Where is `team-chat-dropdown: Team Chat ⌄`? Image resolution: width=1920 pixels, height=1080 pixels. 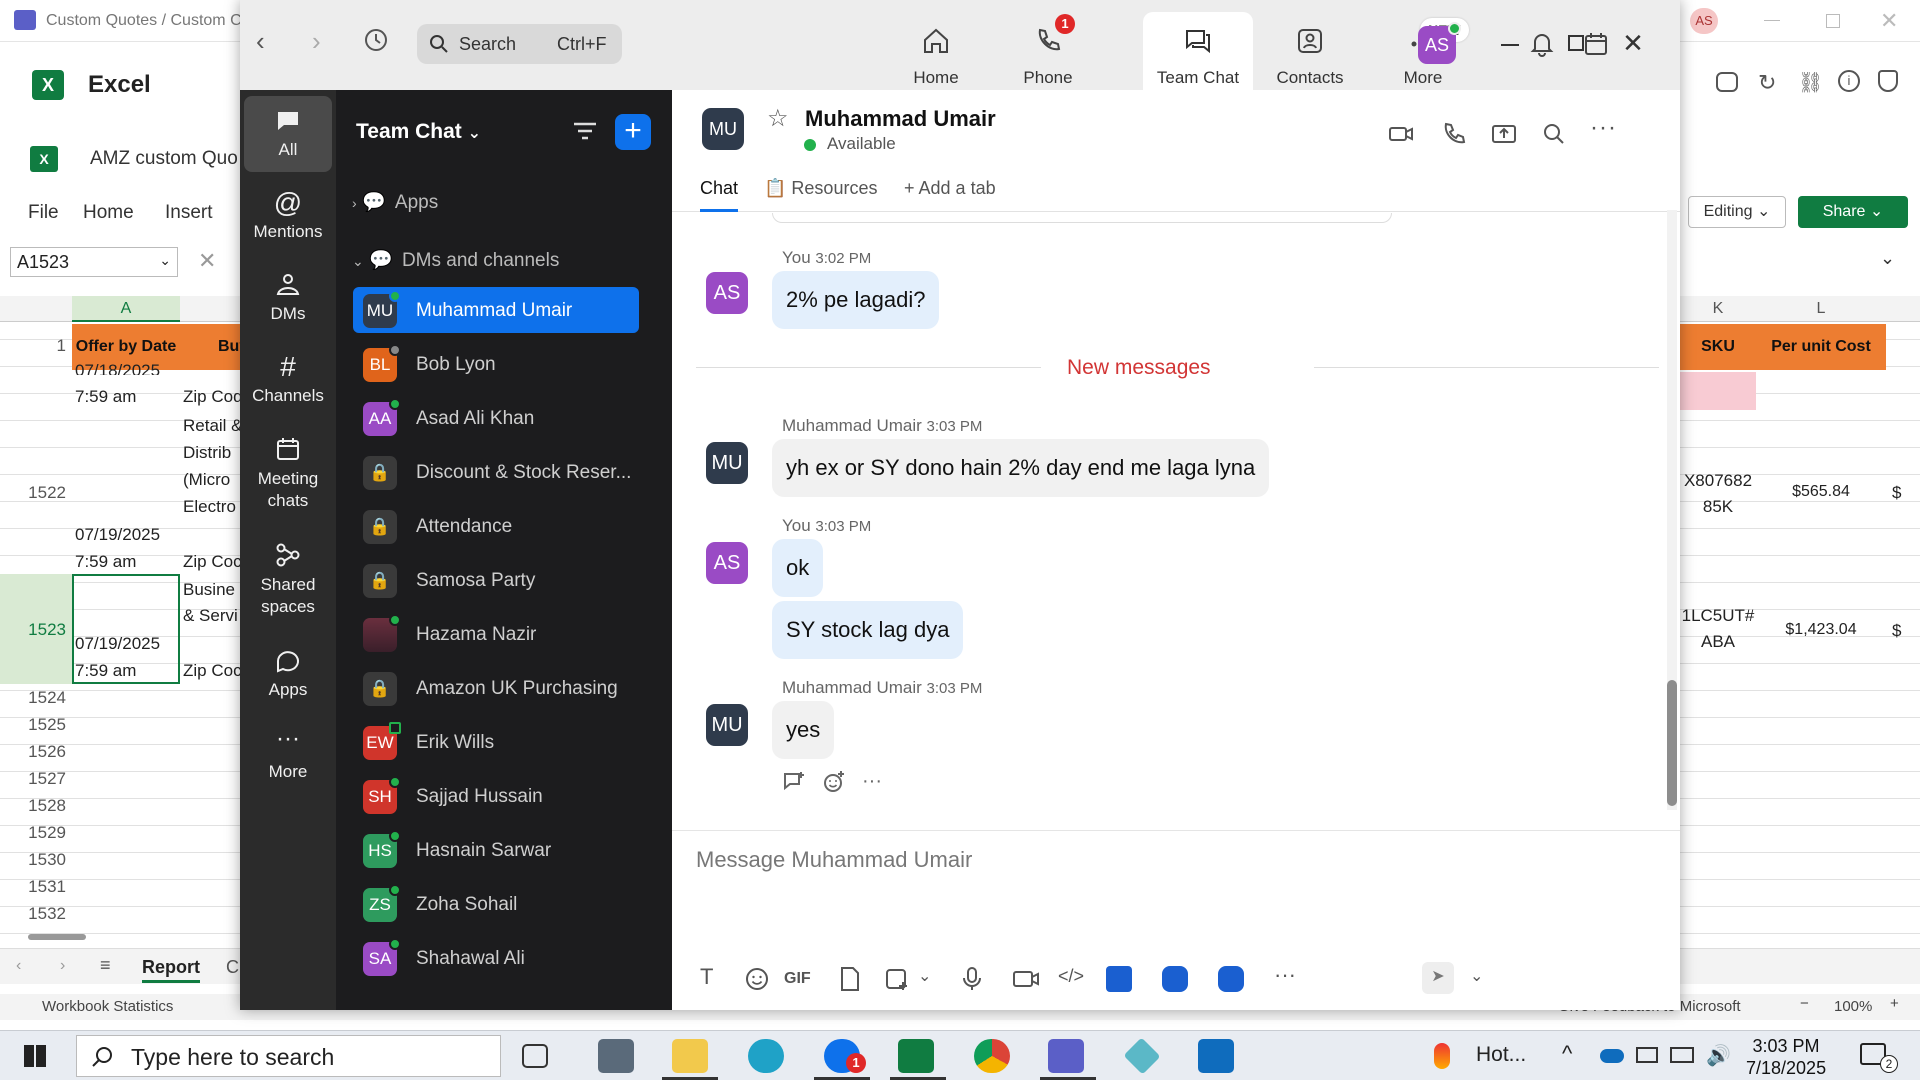 team-chat-dropdown: Team Chat ⌄ is located at coordinates (418, 132).